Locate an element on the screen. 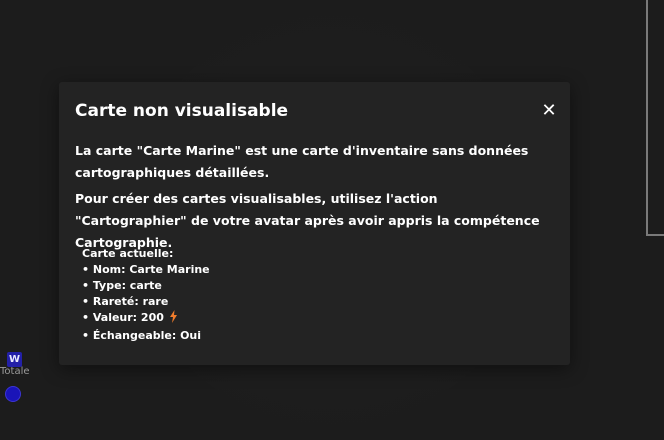 This screenshot has height=440, width=664. current-card-heading: Carte actuelle: is located at coordinates (128, 253).